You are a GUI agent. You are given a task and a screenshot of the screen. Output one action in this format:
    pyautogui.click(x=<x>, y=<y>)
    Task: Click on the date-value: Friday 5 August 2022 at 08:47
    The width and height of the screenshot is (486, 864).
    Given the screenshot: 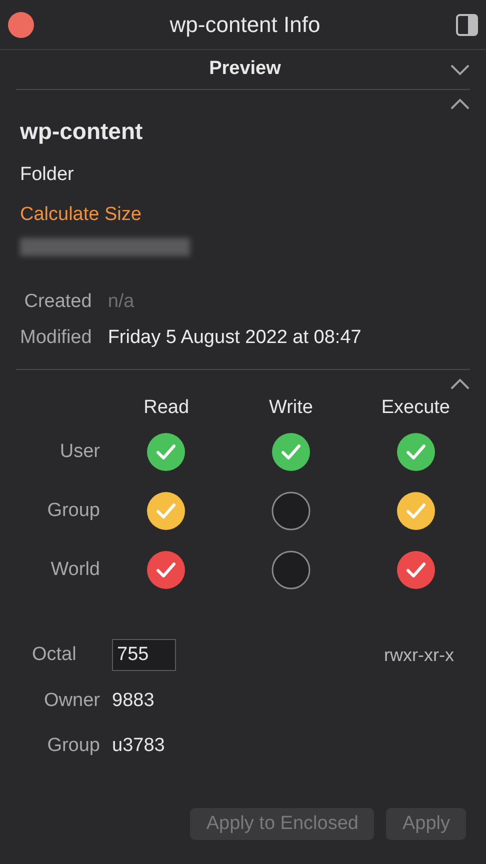 What is the action you would take?
    pyautogui.click(x=235, y=338)
    